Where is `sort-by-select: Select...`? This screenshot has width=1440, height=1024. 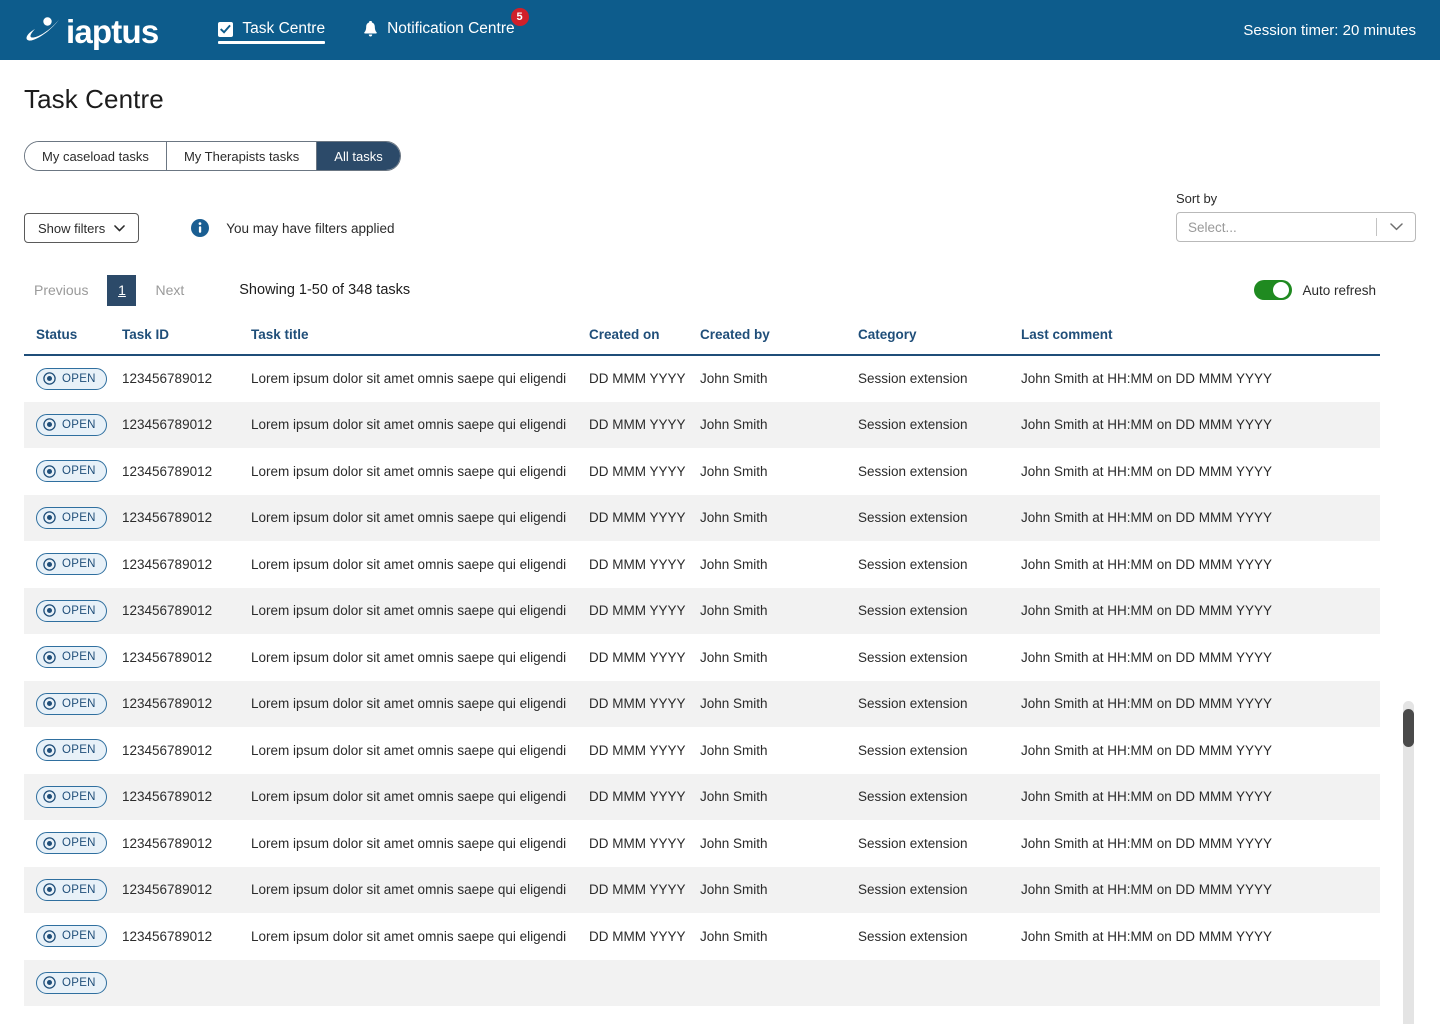 sort-by-select: Select... is located at coordinates (1296, 227).